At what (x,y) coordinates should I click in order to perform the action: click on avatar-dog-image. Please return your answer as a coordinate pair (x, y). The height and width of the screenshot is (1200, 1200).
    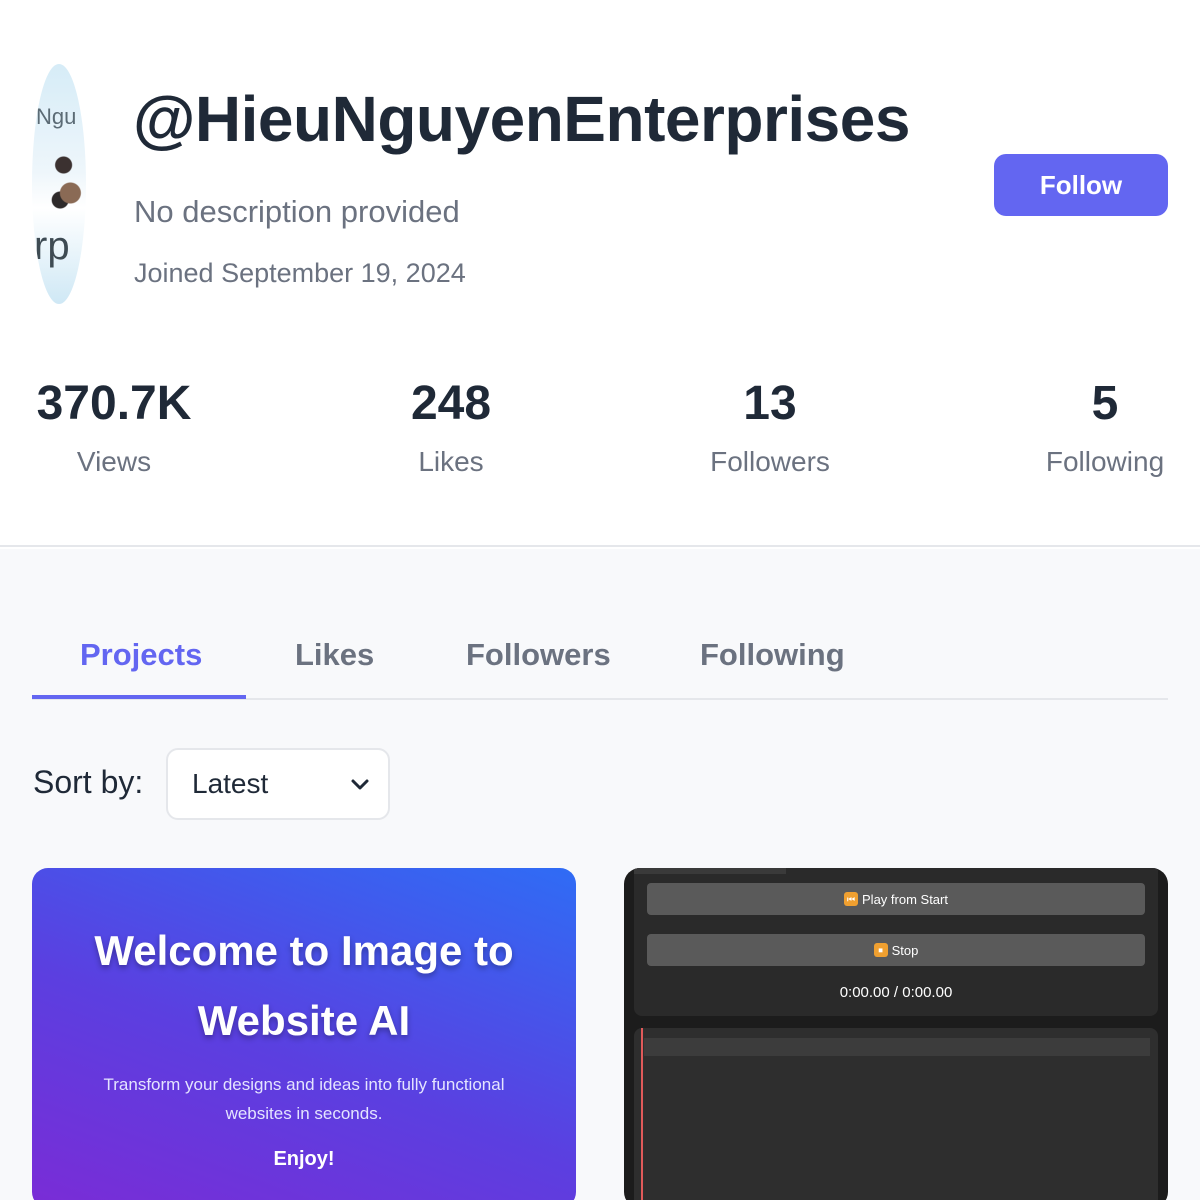
    Looking at the image, I should click on (67, 179).